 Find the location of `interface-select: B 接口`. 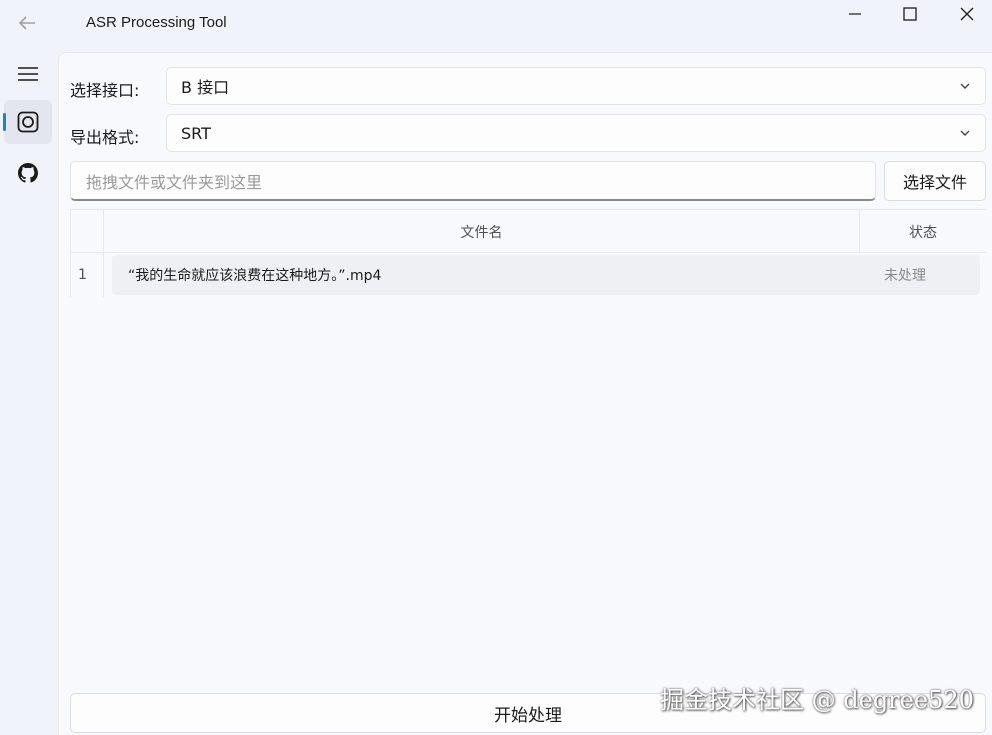

interface-select: B 接口 is located at coordinates (576, 86).